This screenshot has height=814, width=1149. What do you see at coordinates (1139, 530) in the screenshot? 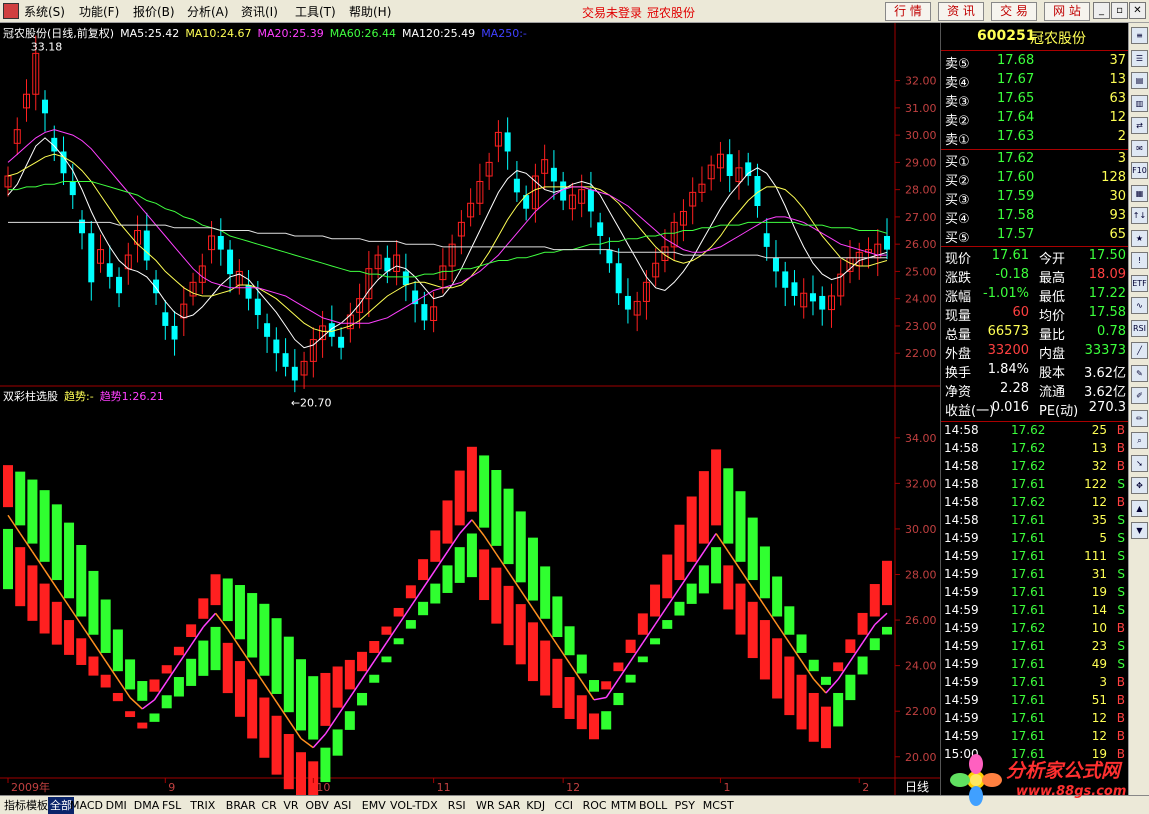
I see `down-icon: ▼` at bounding box center [1139, 530].